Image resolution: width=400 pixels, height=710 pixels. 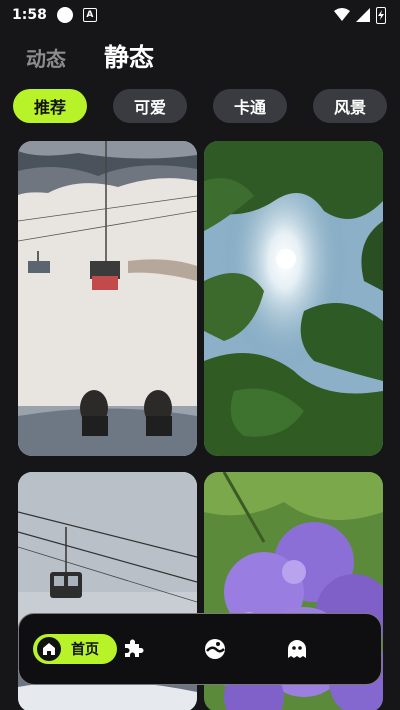 I want to click on chip-scenery: 风景, so click(x=350, y=106).